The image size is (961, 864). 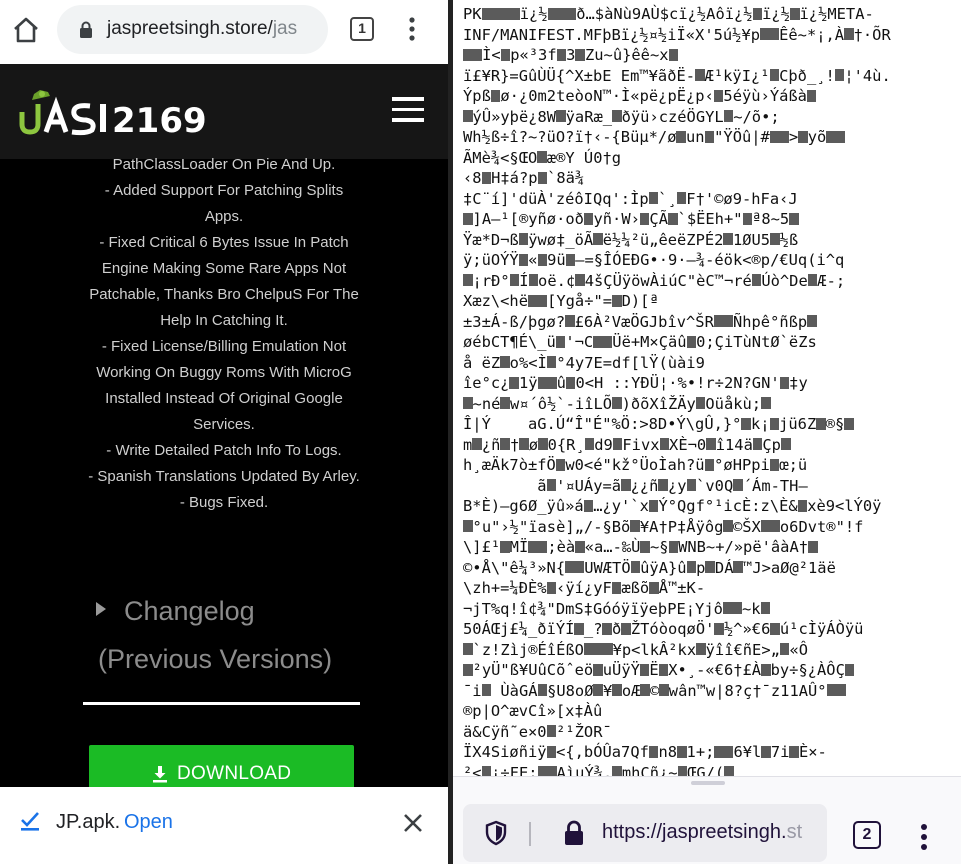 I want to click on address-bar: jaspreetsingh.store/jas, so click(x=192, y=29).